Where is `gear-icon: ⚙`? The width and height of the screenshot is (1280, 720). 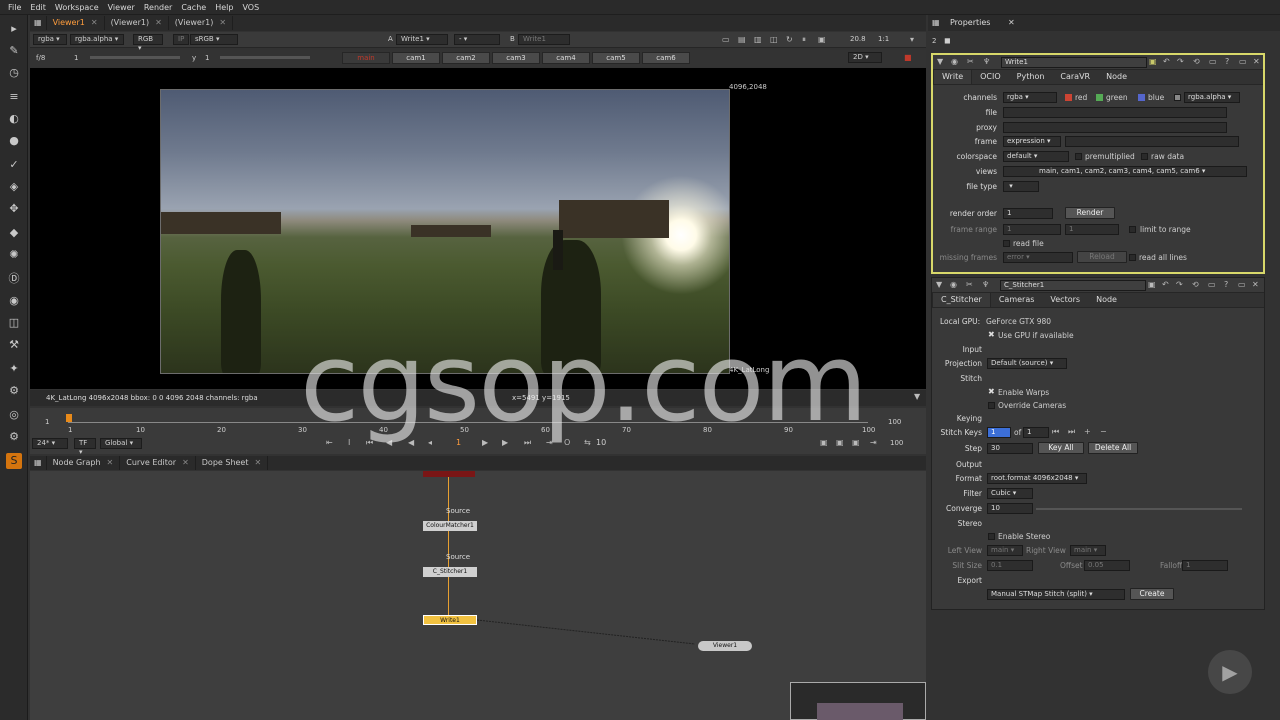
gear-icon: ⚙ is located at coordinates (14, 437).